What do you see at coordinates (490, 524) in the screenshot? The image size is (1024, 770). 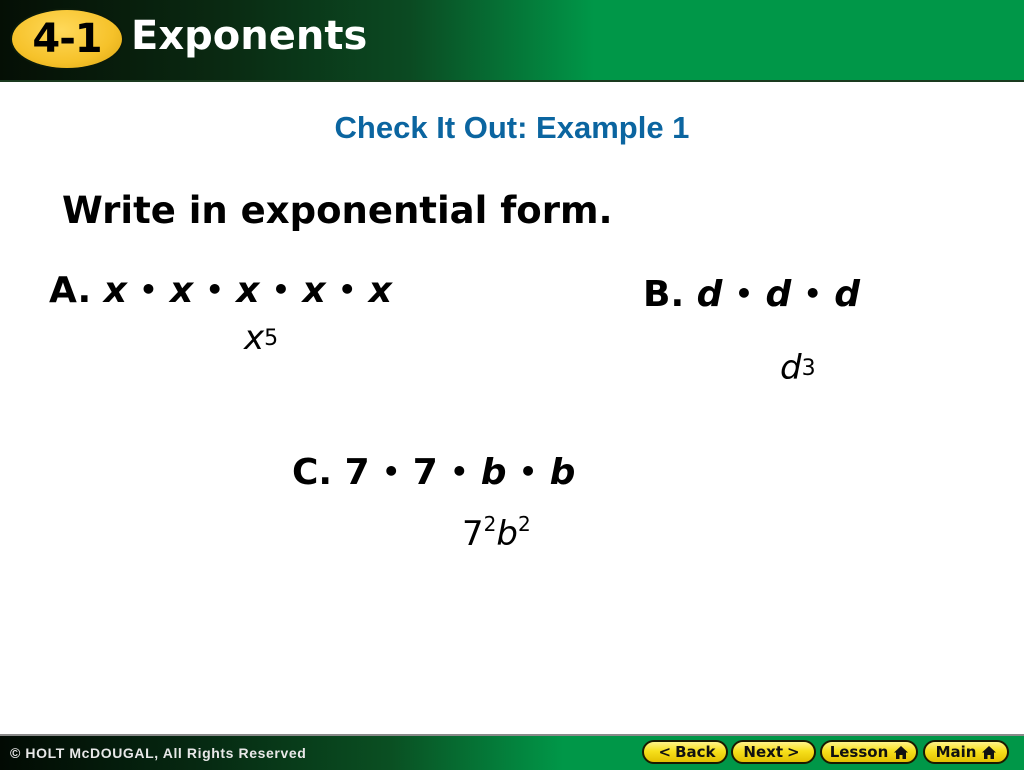 I see `answer-c-exponent-1: 2` at bounding box center [490, 524].